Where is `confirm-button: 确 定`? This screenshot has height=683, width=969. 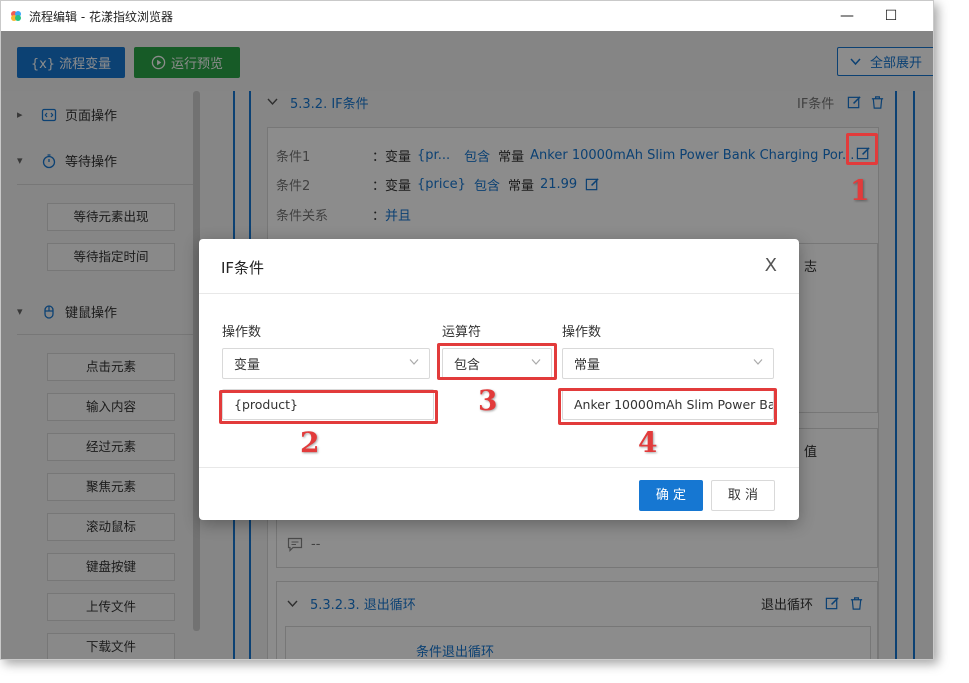
confirm-button: 确 定 is located at coordinates (671, 495).